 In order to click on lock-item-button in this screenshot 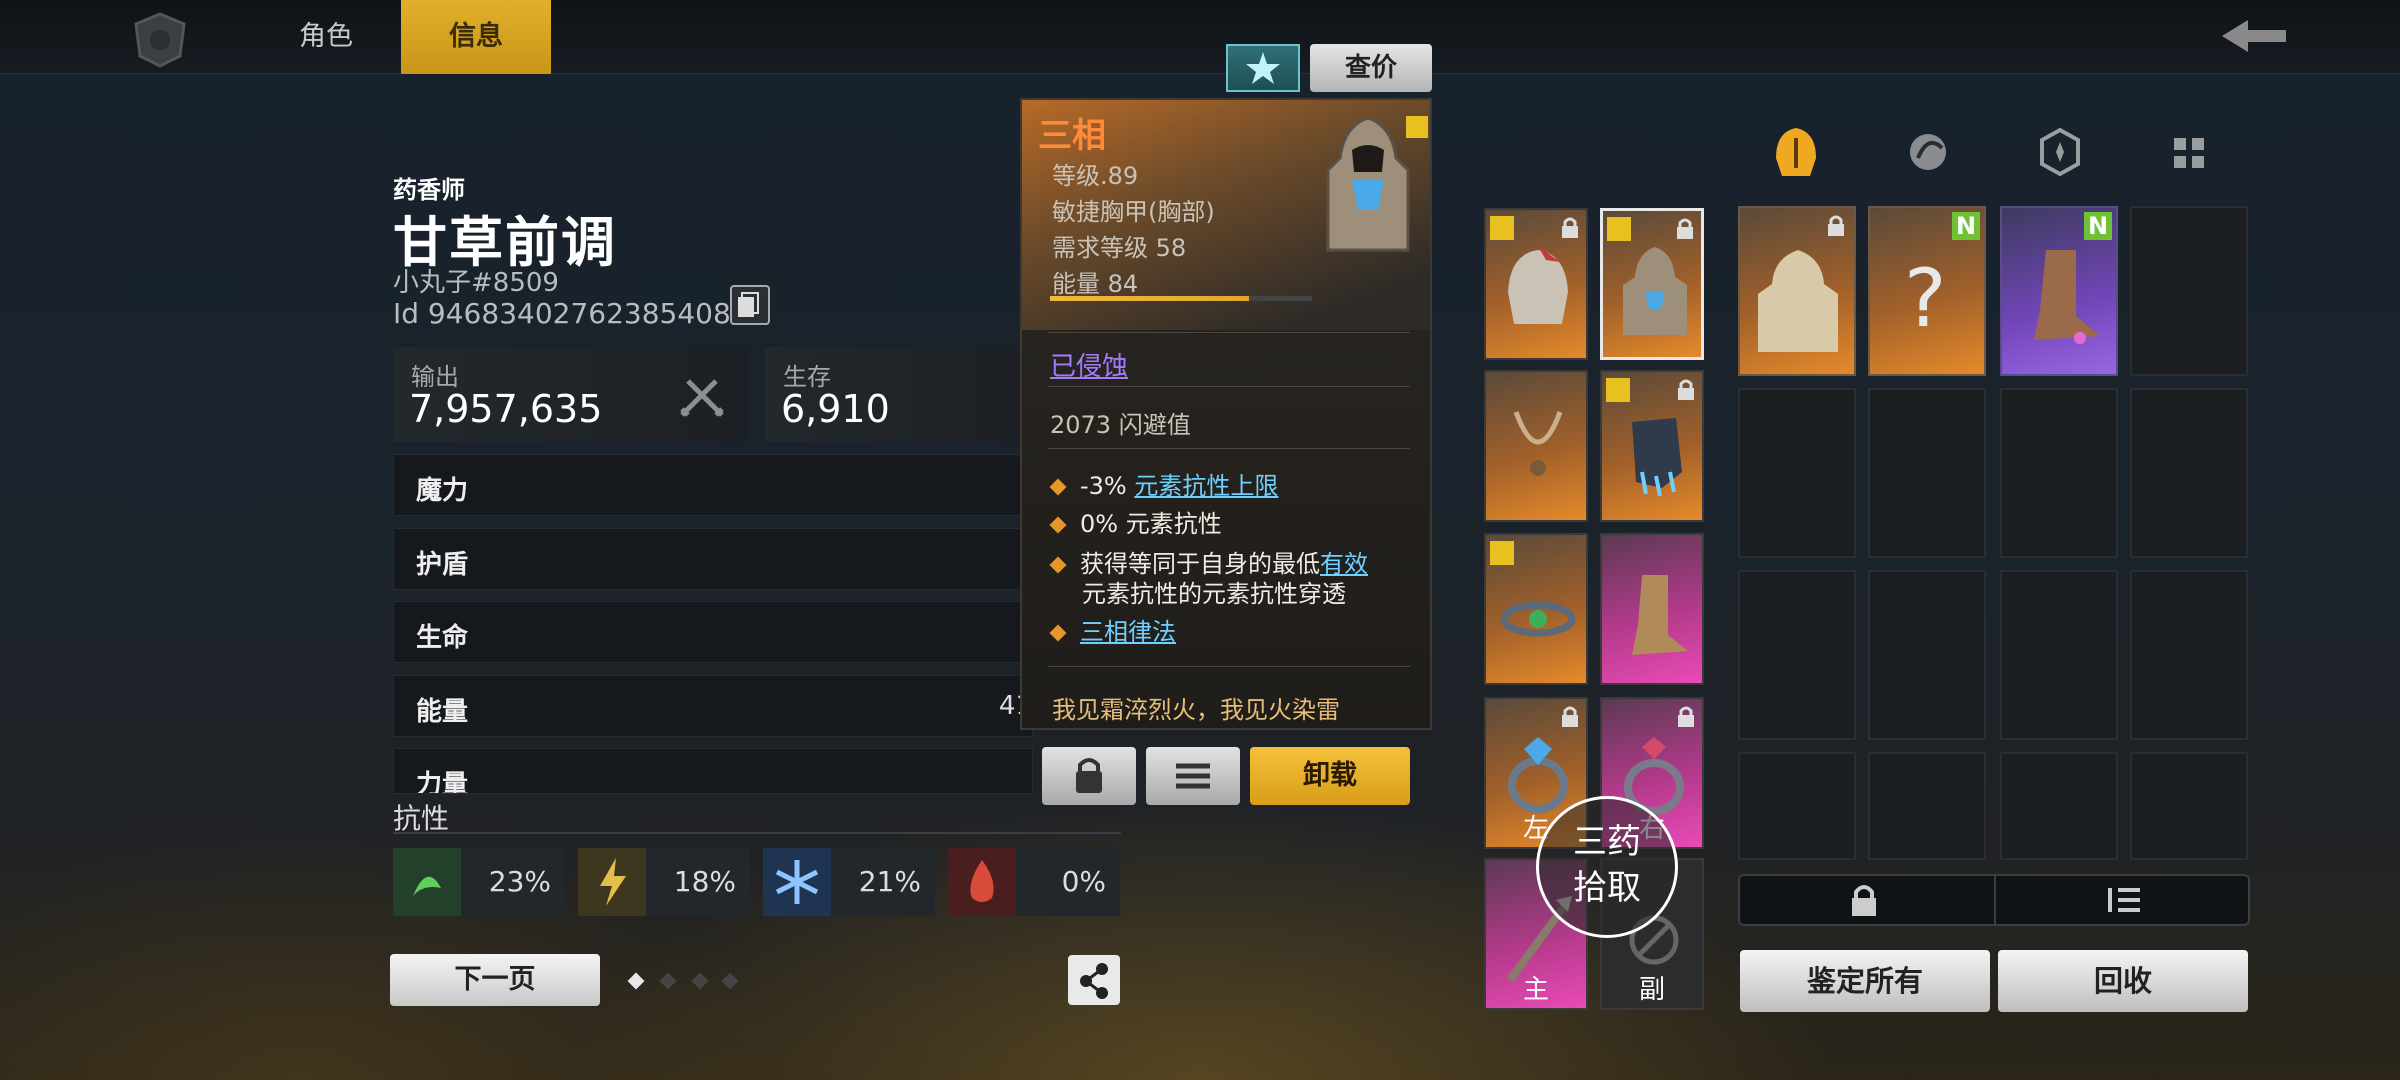, I will do `click(1089, 776)`.